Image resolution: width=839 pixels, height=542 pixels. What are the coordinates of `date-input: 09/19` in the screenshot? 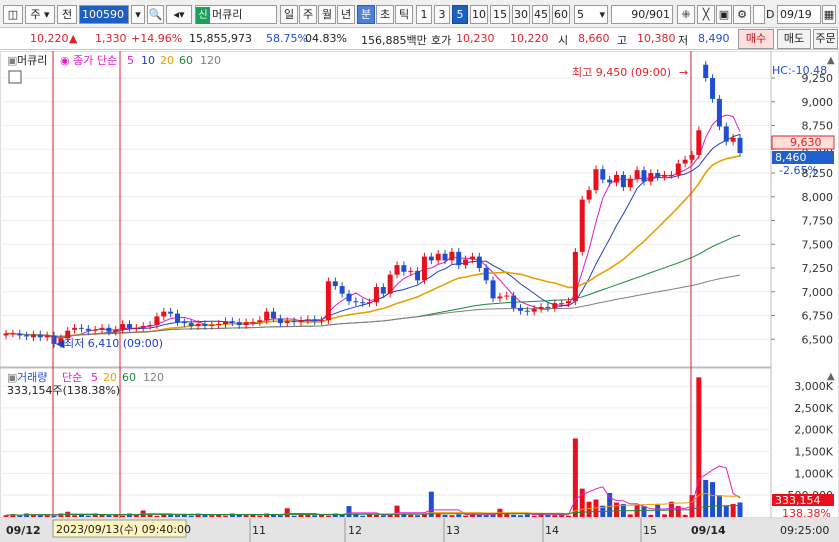 It's located at (799, 14).